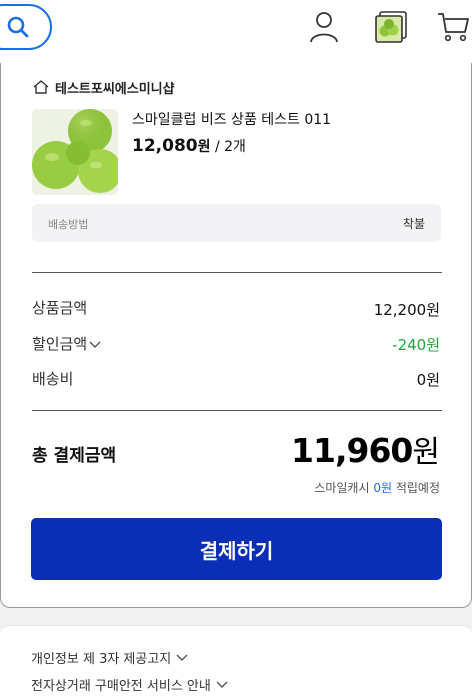  Describe the element at coordinates (41, 87) in the screenshot. I see `home-icon` at that location.